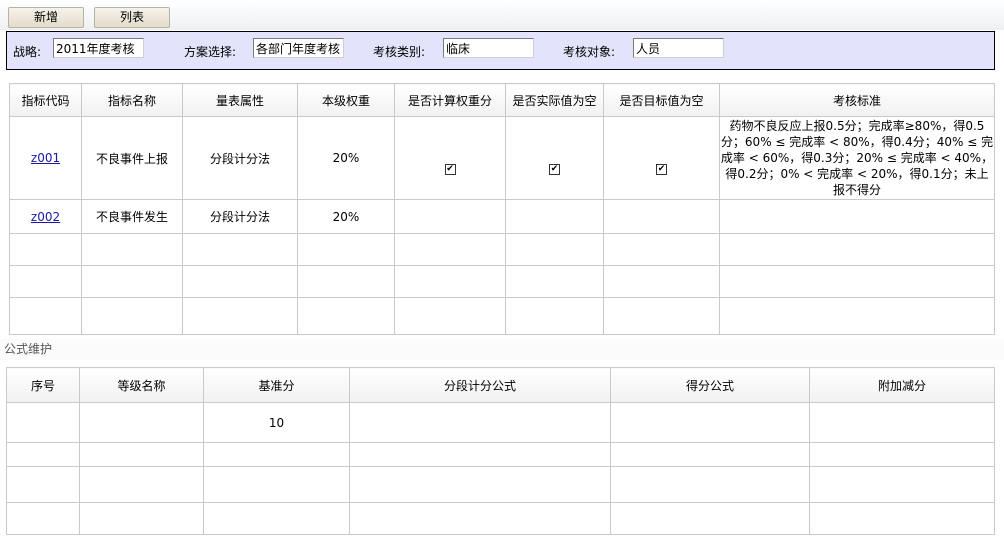  Describe the element at coordinates (46, 17) in the screenshot. I see `add-button: 新增` at that location.